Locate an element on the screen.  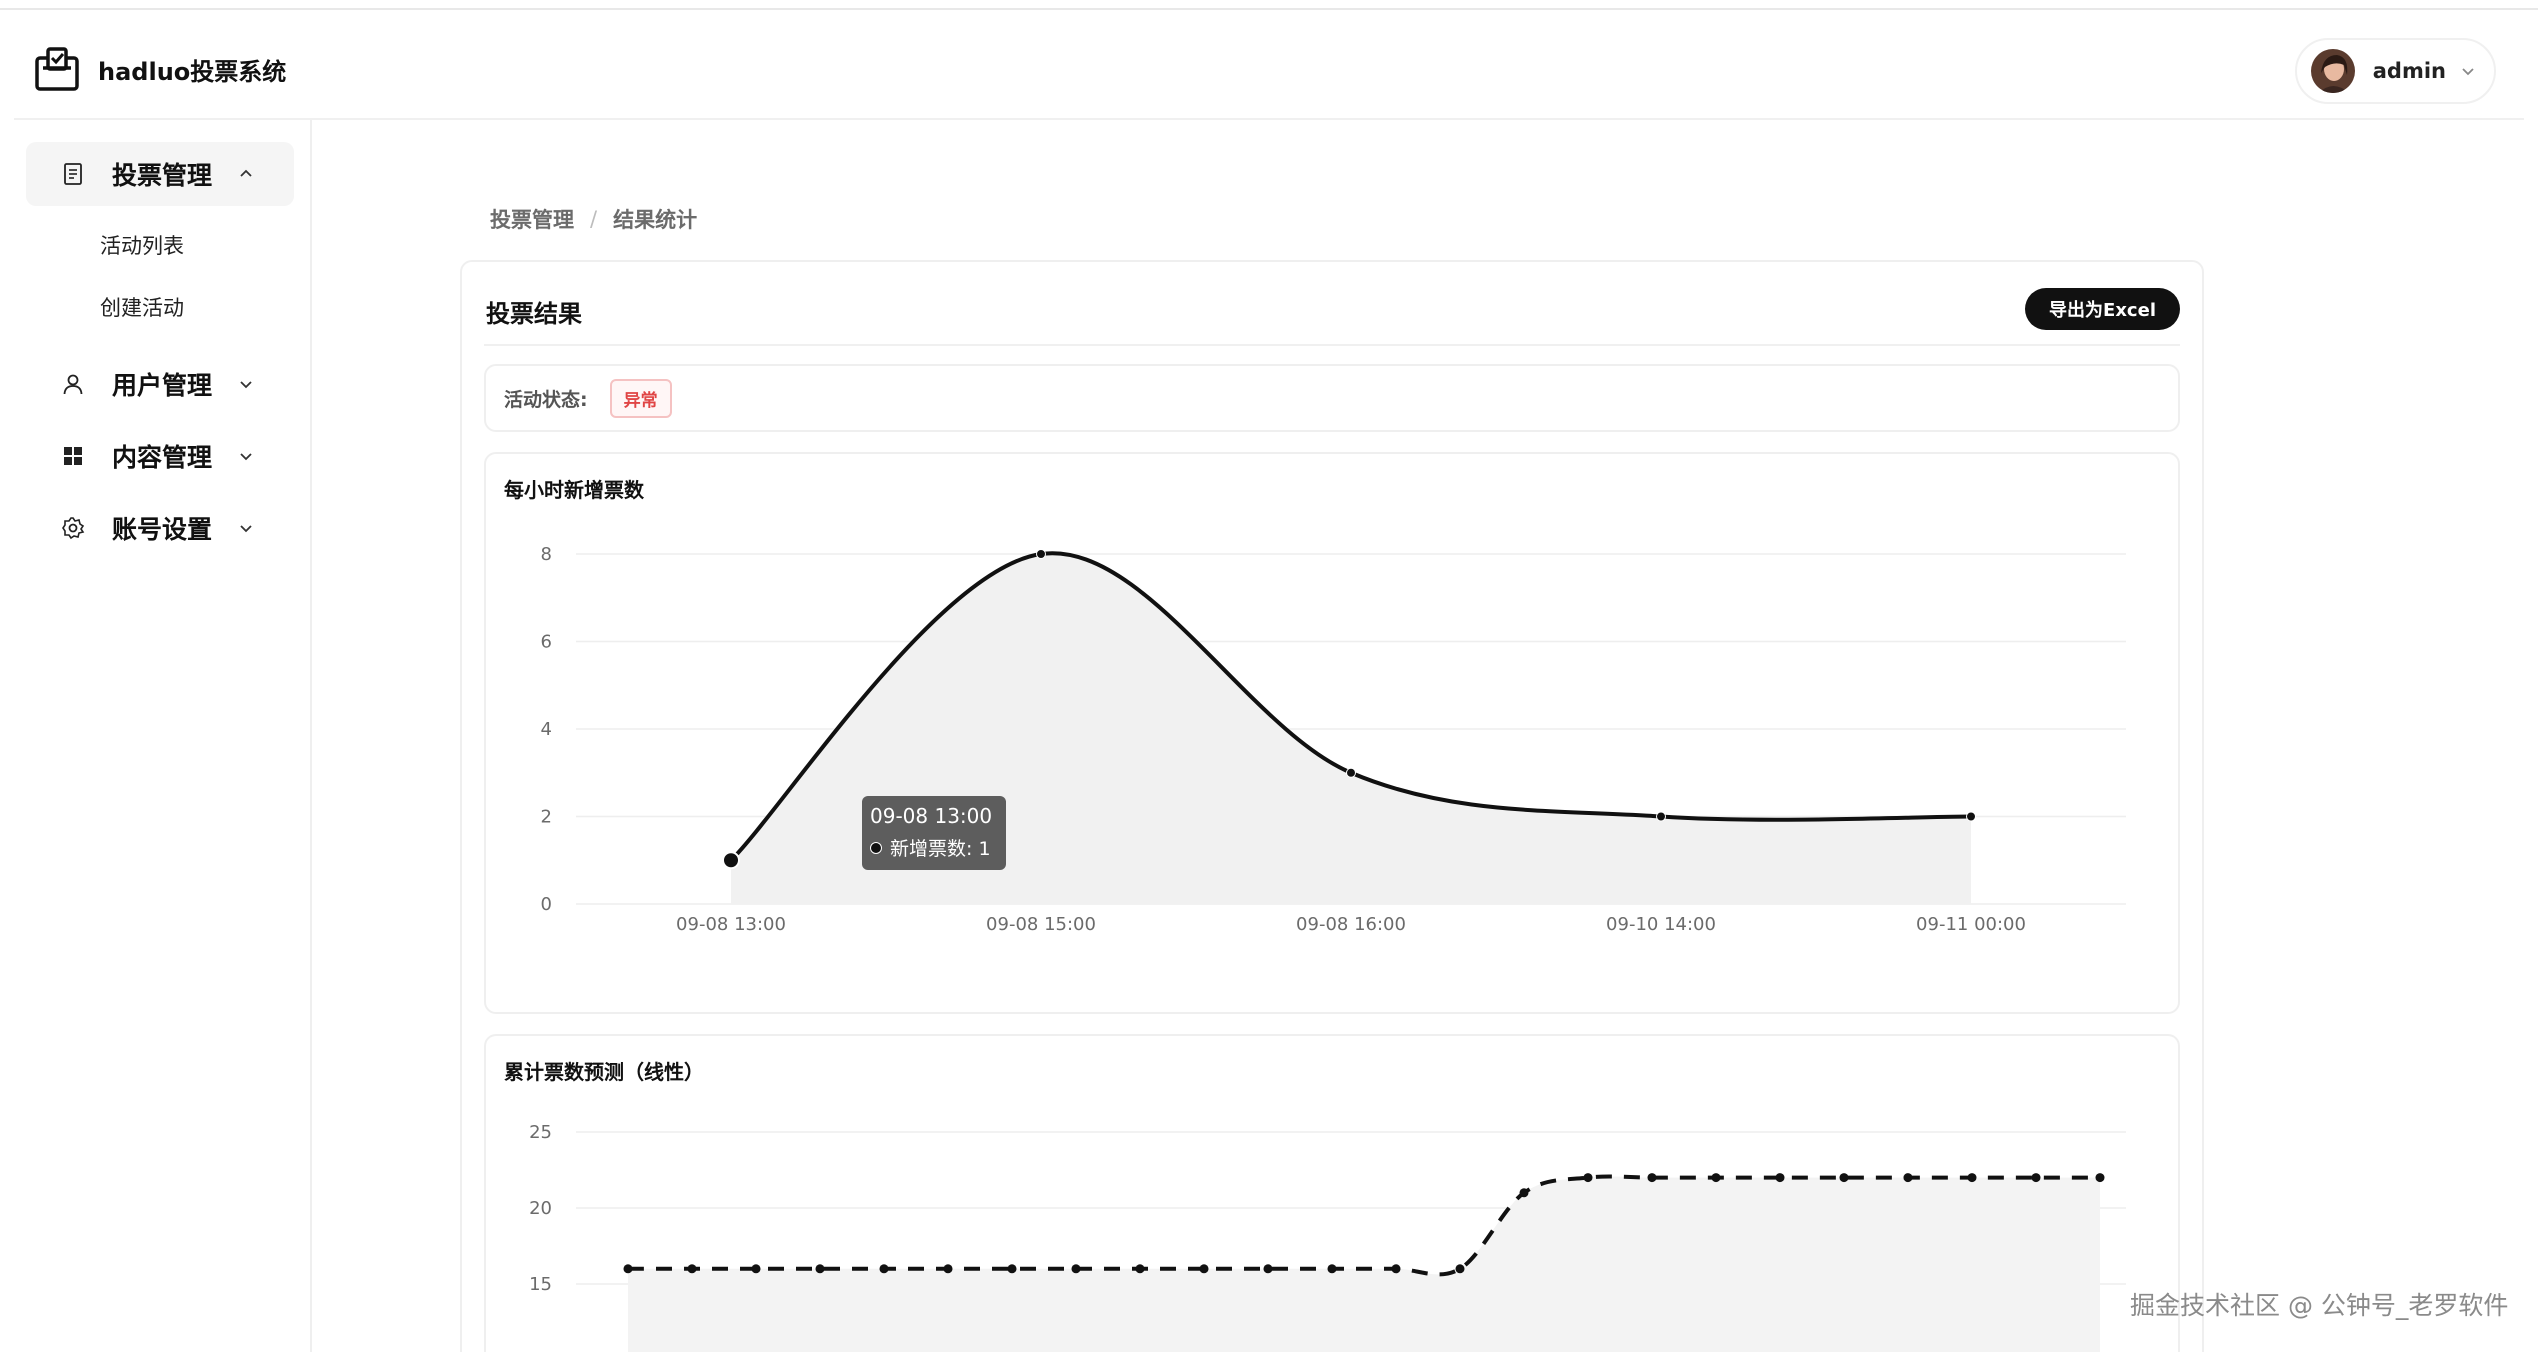
tooltip-row: 新增票数: 1 is located at coordinates (934, 847).